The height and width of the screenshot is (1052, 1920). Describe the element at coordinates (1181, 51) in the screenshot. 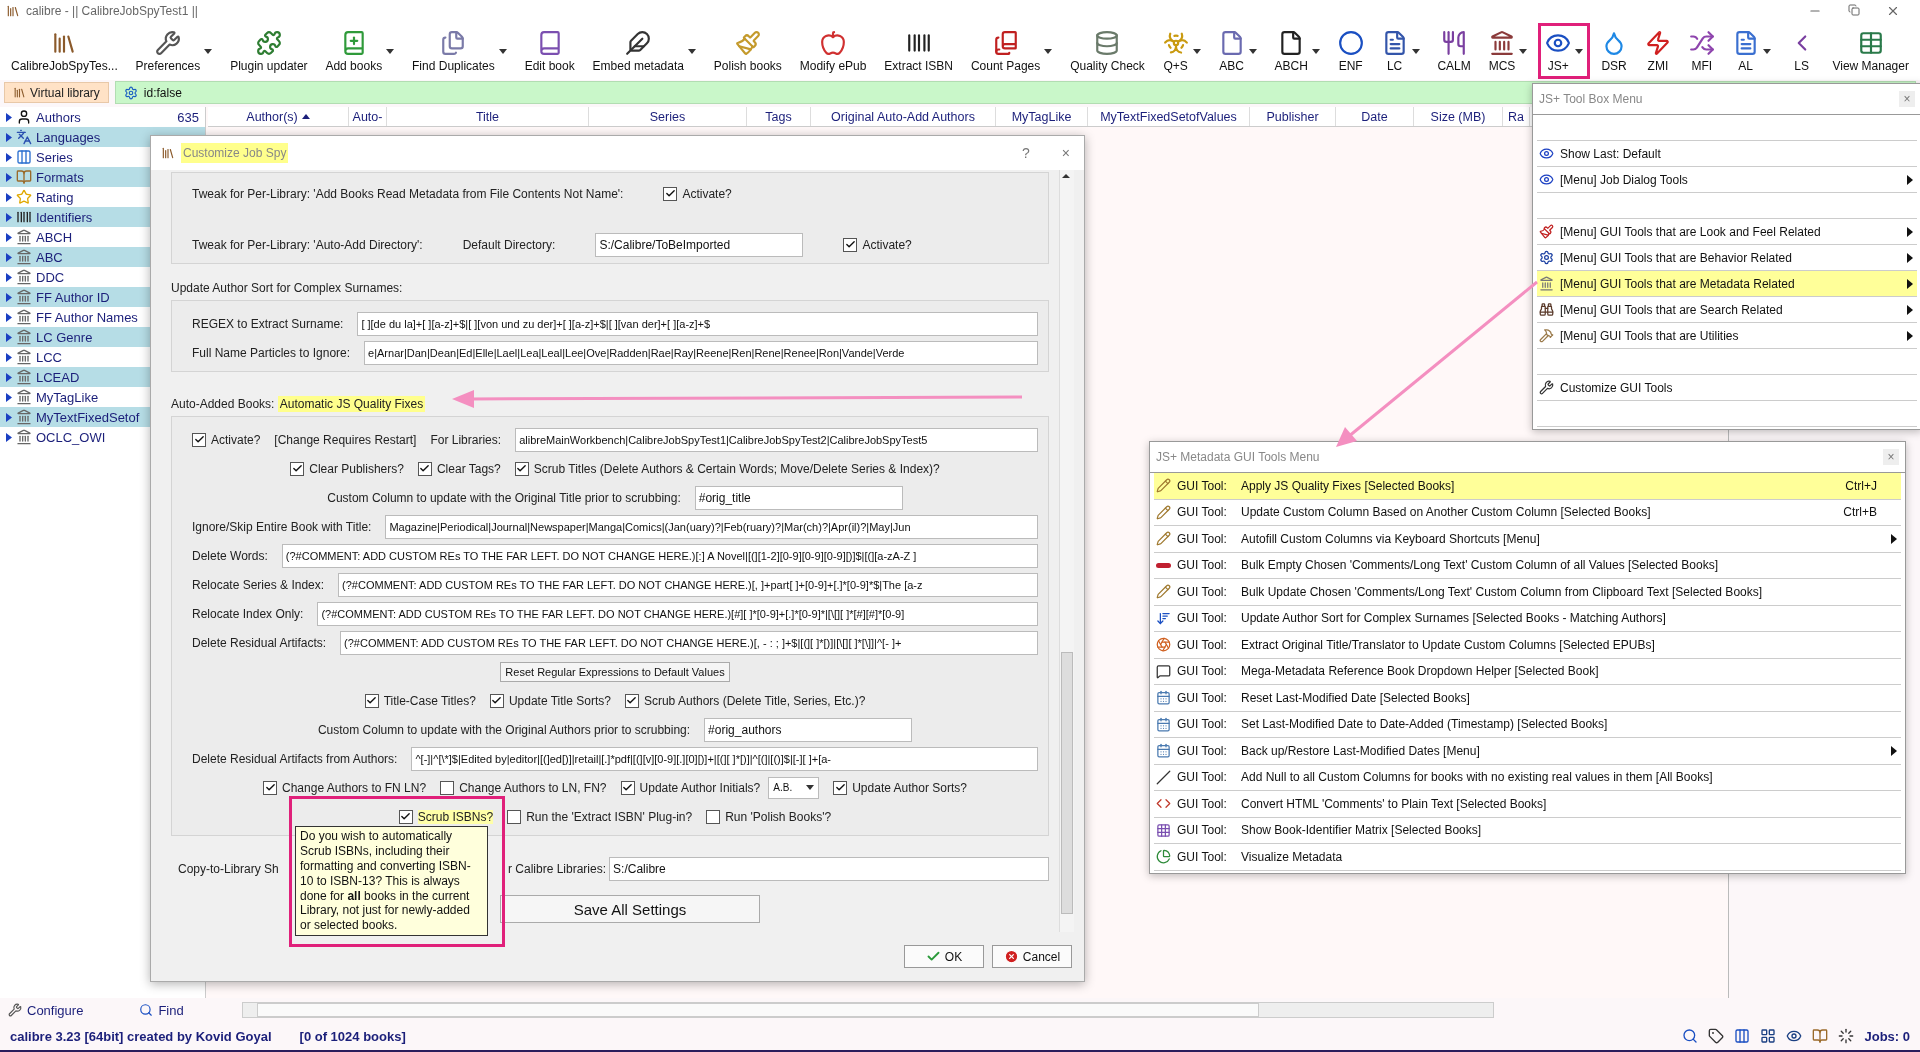

I see `toolbar-button: Q+S` at that location.